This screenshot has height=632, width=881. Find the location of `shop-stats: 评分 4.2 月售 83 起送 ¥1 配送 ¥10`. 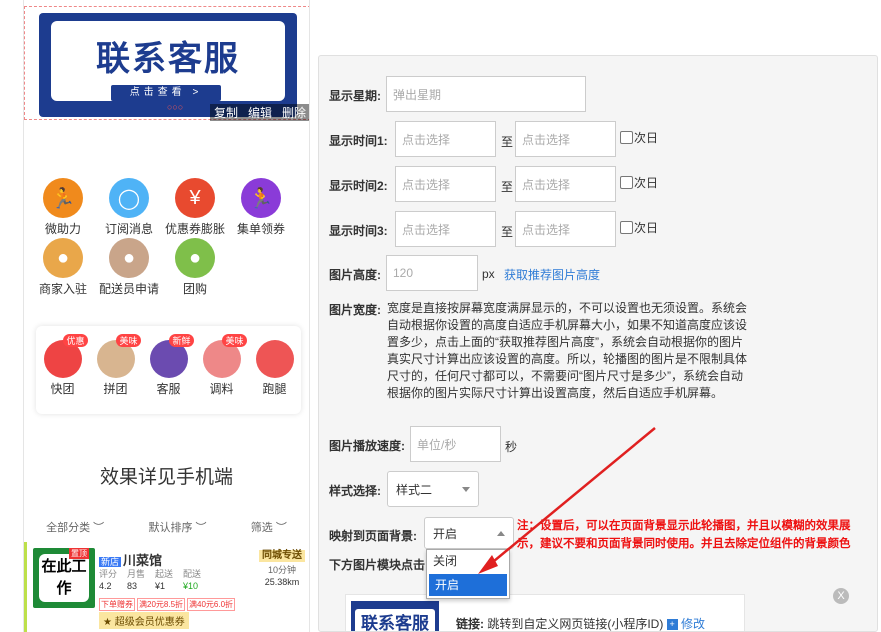

shop-stats: 评分 4.2 月售 83 起送 ¥1 配送 ¥10 is located at coordinates (150, 580).